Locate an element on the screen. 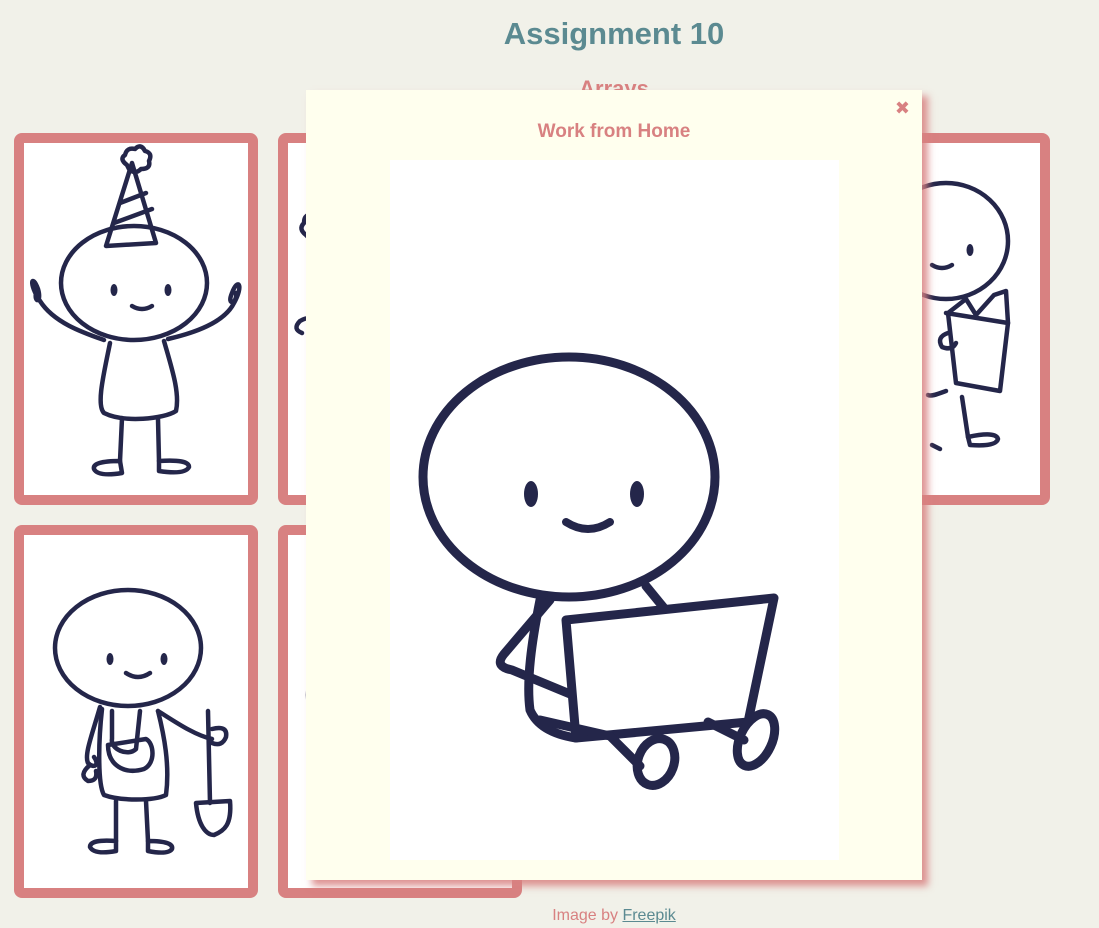 This screenshot has height=928, width=1099. image-credit-prefix: Image by is located at coordinates (587, 915).